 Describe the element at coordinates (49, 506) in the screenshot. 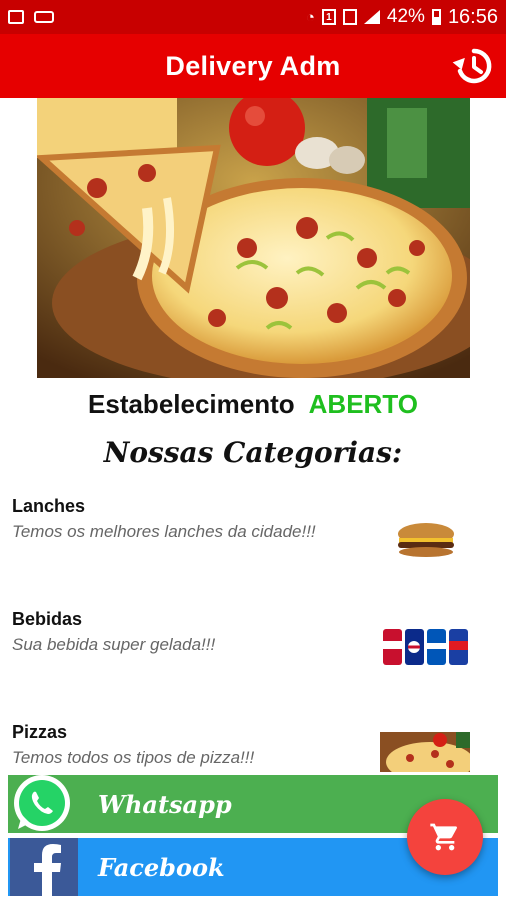

I see `category-name: Lanches` at that location.